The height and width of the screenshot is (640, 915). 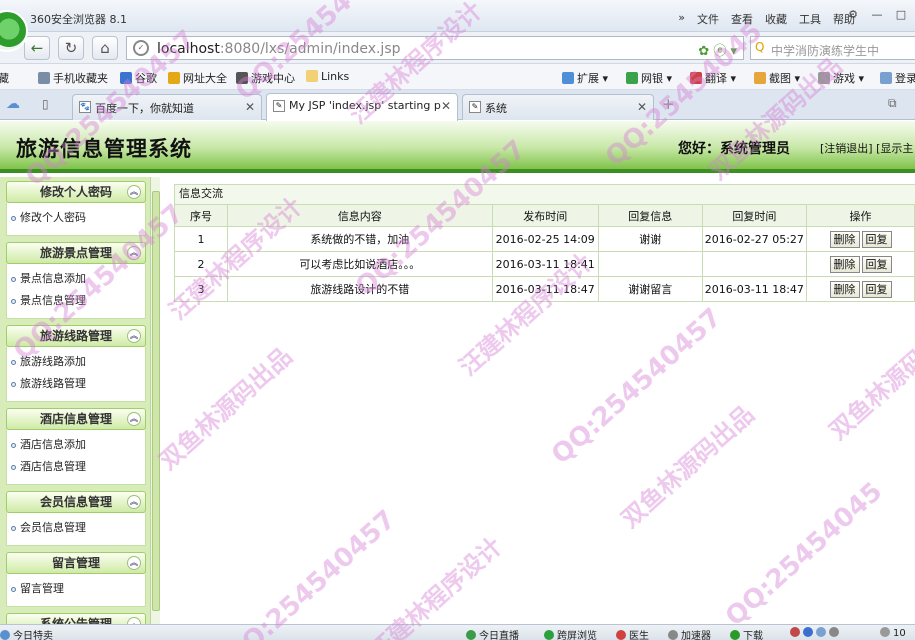 I want to click on toolbar-bank: 网银 ▾, so click(x=649, y=78).